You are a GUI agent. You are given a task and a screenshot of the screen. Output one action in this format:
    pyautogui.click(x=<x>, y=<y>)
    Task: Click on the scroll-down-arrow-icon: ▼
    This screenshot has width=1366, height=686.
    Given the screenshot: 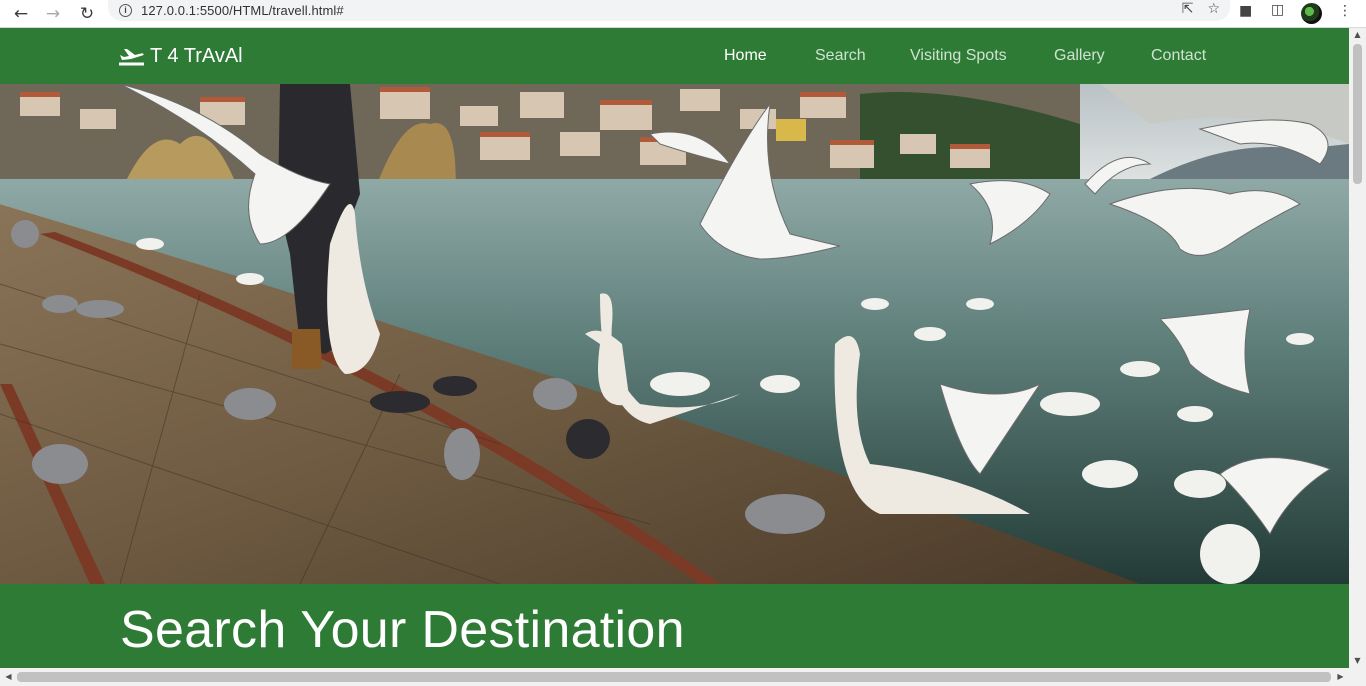 What is the action you would take?
    pyautogui.click(x=1357, y=661)
    